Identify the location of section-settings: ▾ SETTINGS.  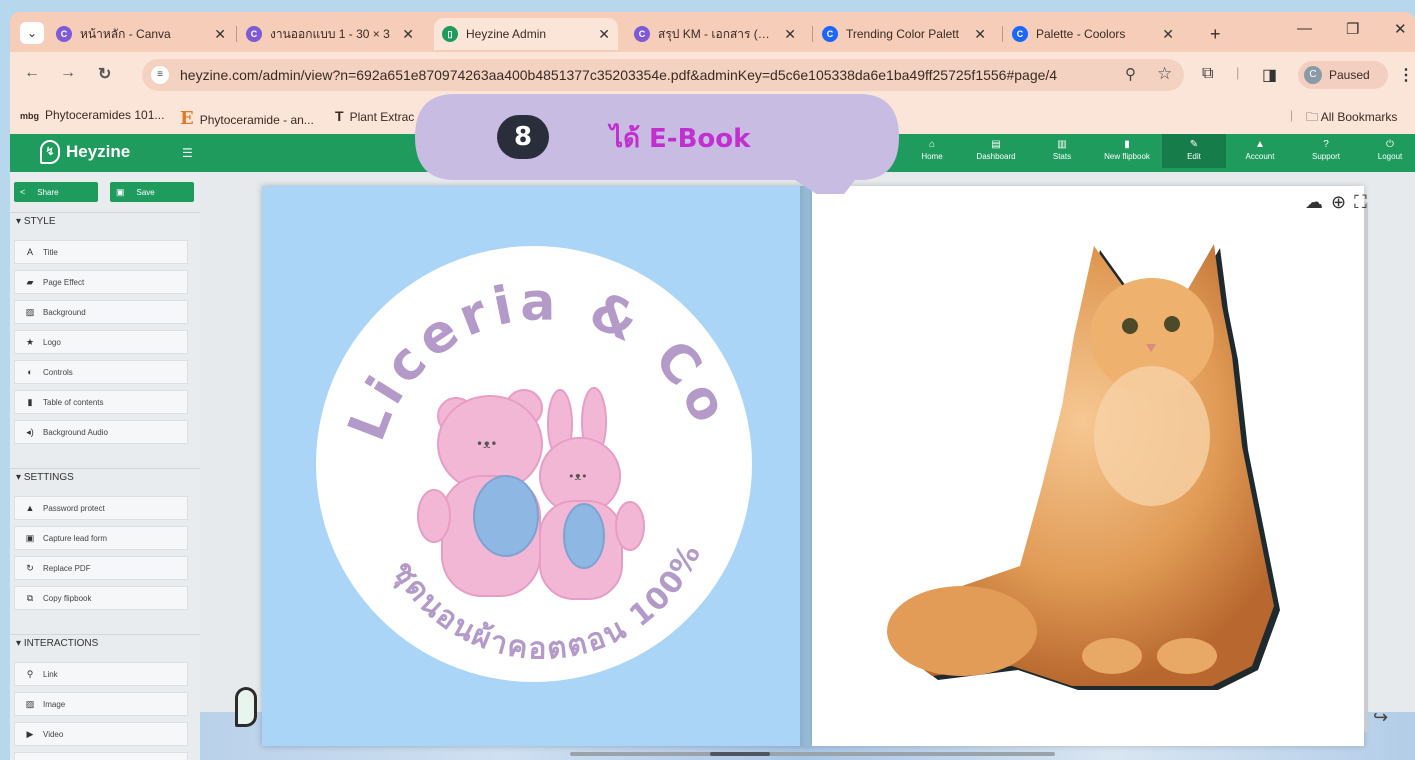
(45, 477).